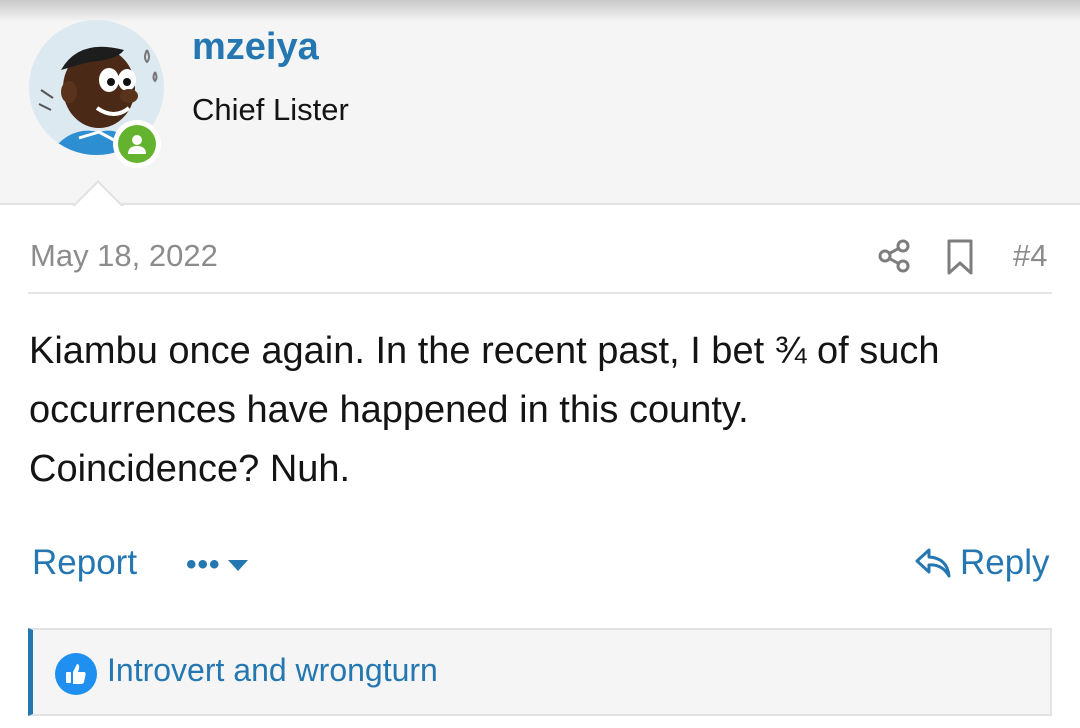 The height and width of the screenshot is (728, 1080). What do you see at coordinates (540, 293) in the screenshot?
I see `divider` at bounding box center [540, 293].